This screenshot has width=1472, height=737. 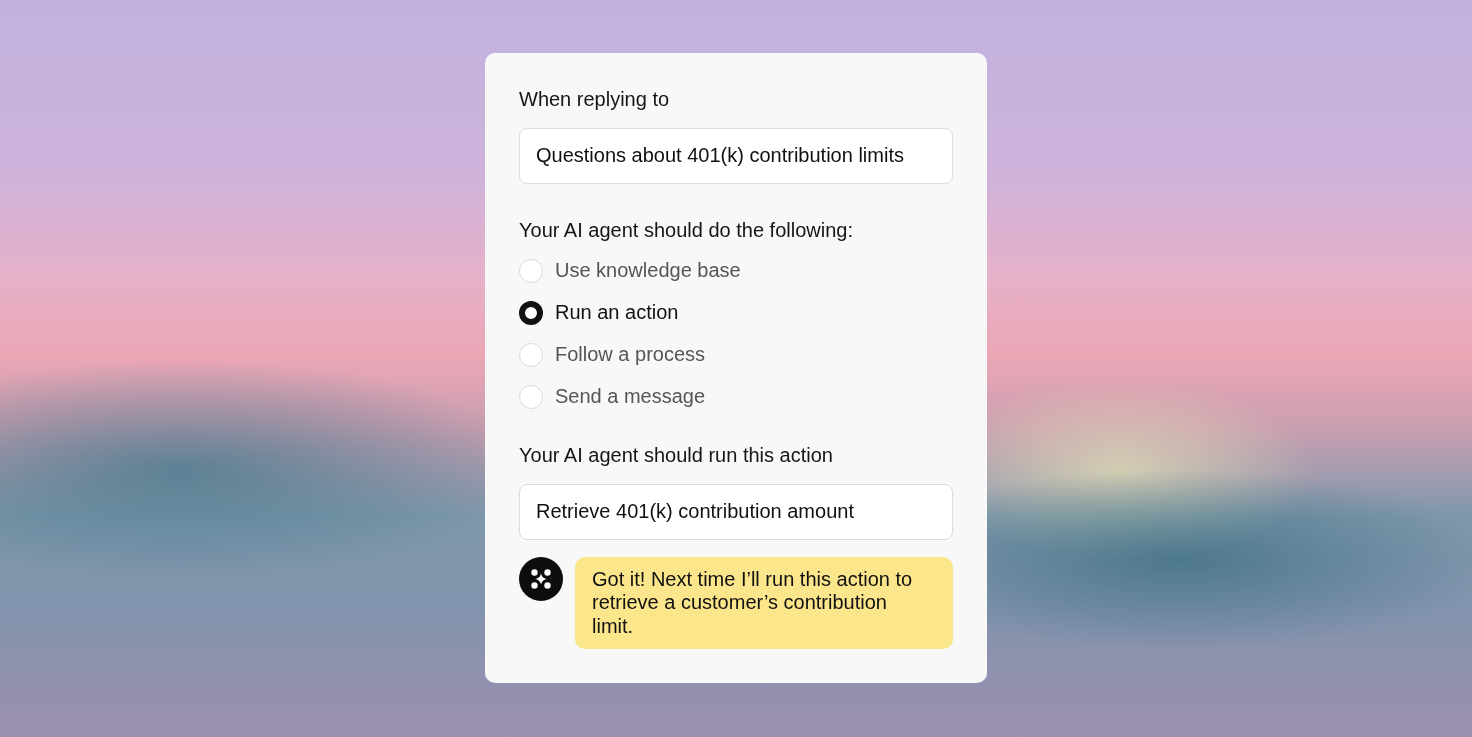 I want to click on message-bubble: Got it! Next time I’ll run this action to retrieve a customer’s contribution limit., so click(x=764, y=602).